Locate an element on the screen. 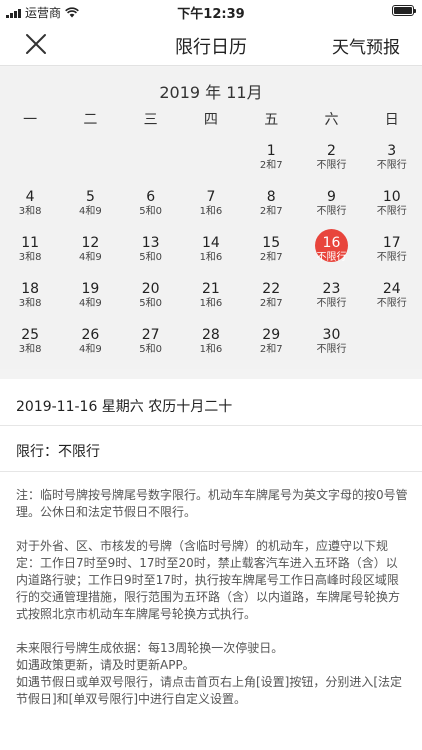 Image resolution: width=422 pixels, height=750 pixels. day-number: 18 is located at coordinates (30, 289).